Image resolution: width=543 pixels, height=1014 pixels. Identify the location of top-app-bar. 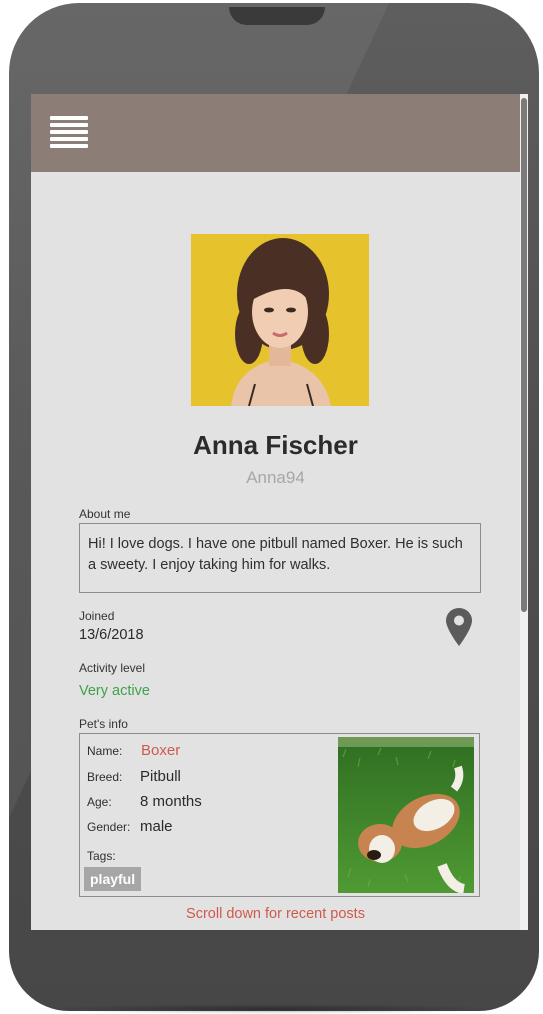
(275, 133).